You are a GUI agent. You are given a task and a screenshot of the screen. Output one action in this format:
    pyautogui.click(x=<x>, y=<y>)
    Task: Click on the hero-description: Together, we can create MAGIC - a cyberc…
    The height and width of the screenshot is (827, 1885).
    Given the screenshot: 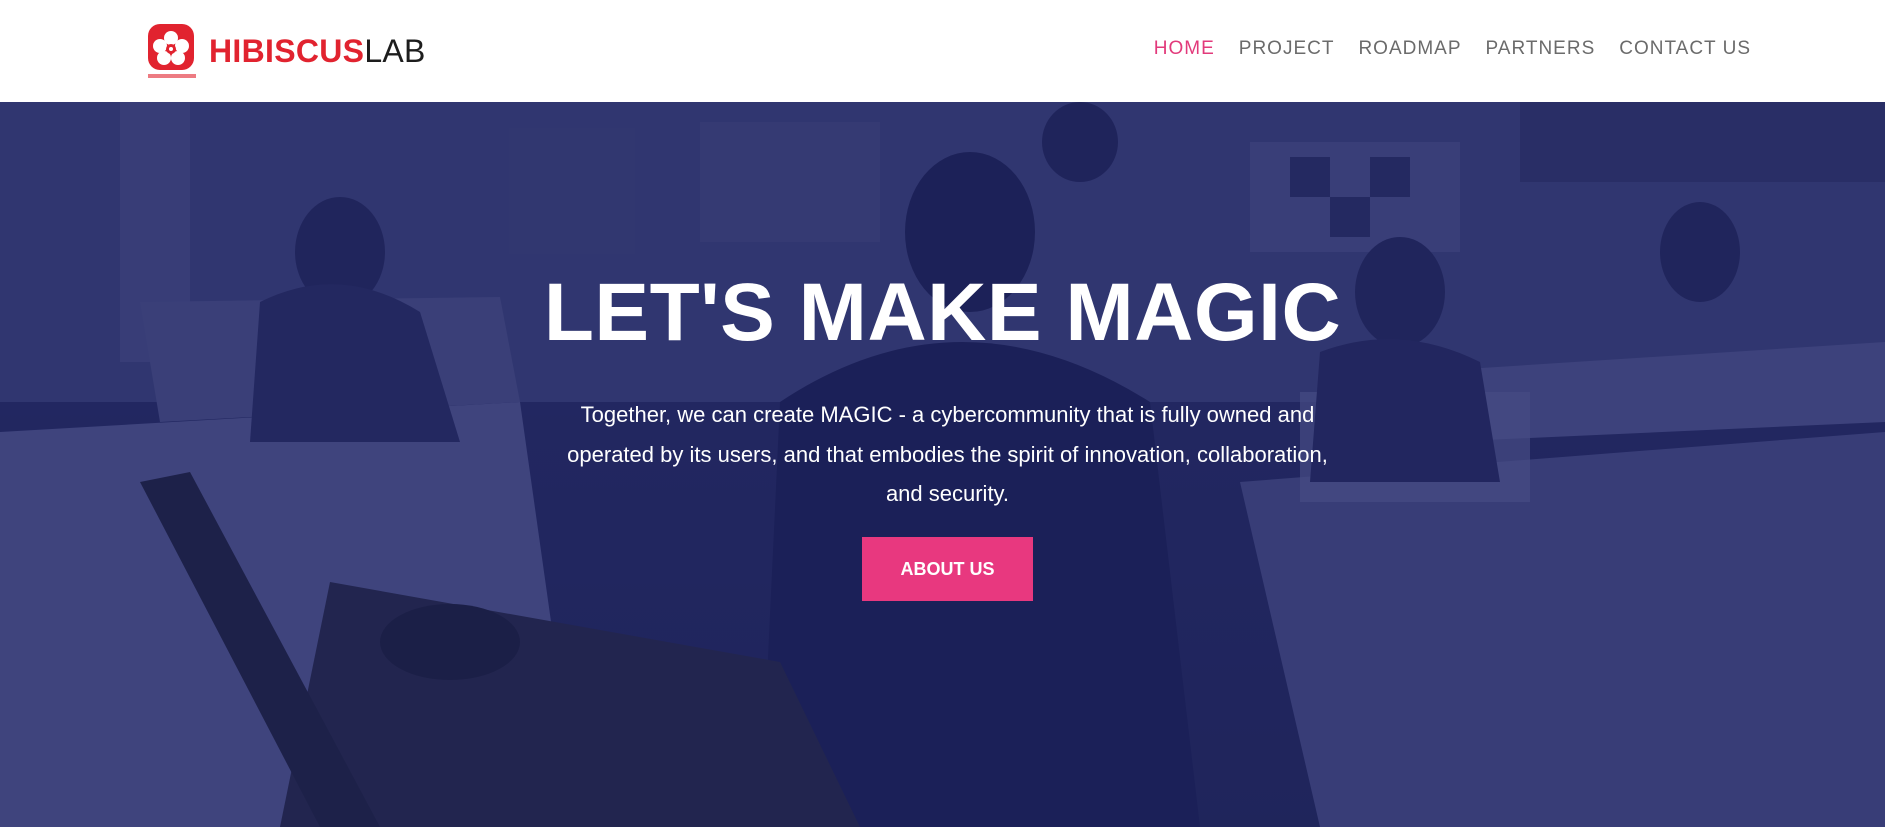 What is the action you would take?
    pyautogui.click(x=947, y=454)
    